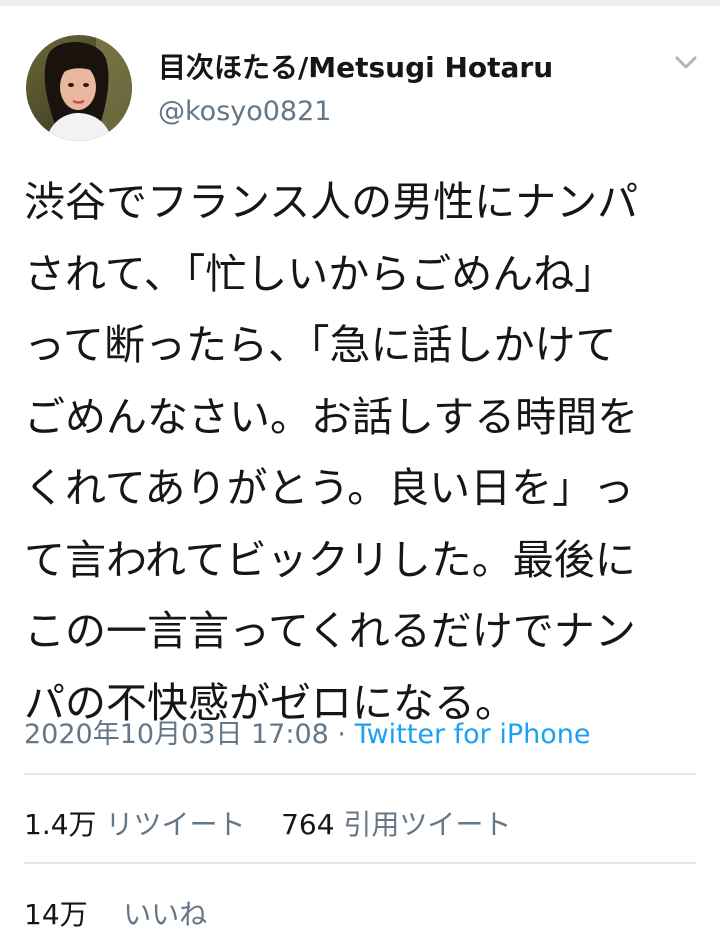 This screenshot has height=938, width=720. Describe the element at coordinates (320, 273) in the screenshot. I see `tweet-text-line: されて、「忙しいからごめんね」` at that location.